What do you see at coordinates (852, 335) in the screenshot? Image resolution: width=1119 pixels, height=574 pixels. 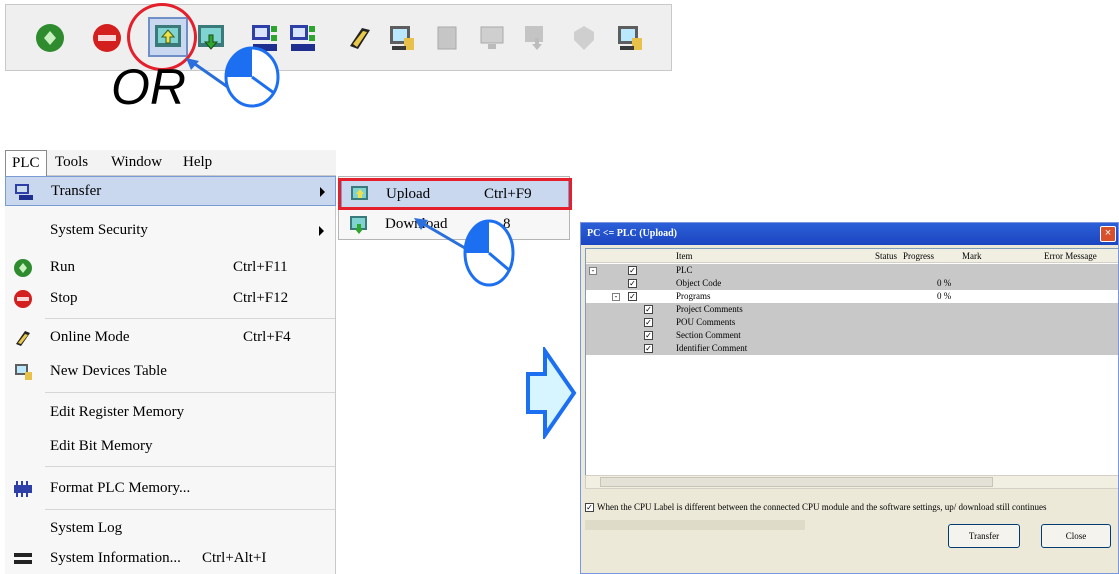 I see `table-row: ✓ Section Comment` at bounding box center [852, 335].